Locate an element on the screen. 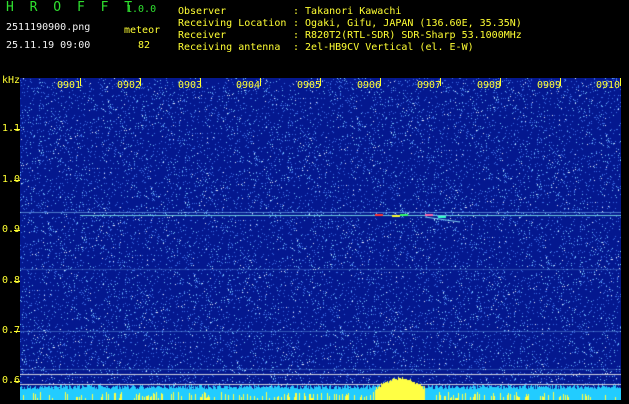 This screenshot has height=404, width=629. info-label-receiver: Receiver is located at coordinates (202, 35).